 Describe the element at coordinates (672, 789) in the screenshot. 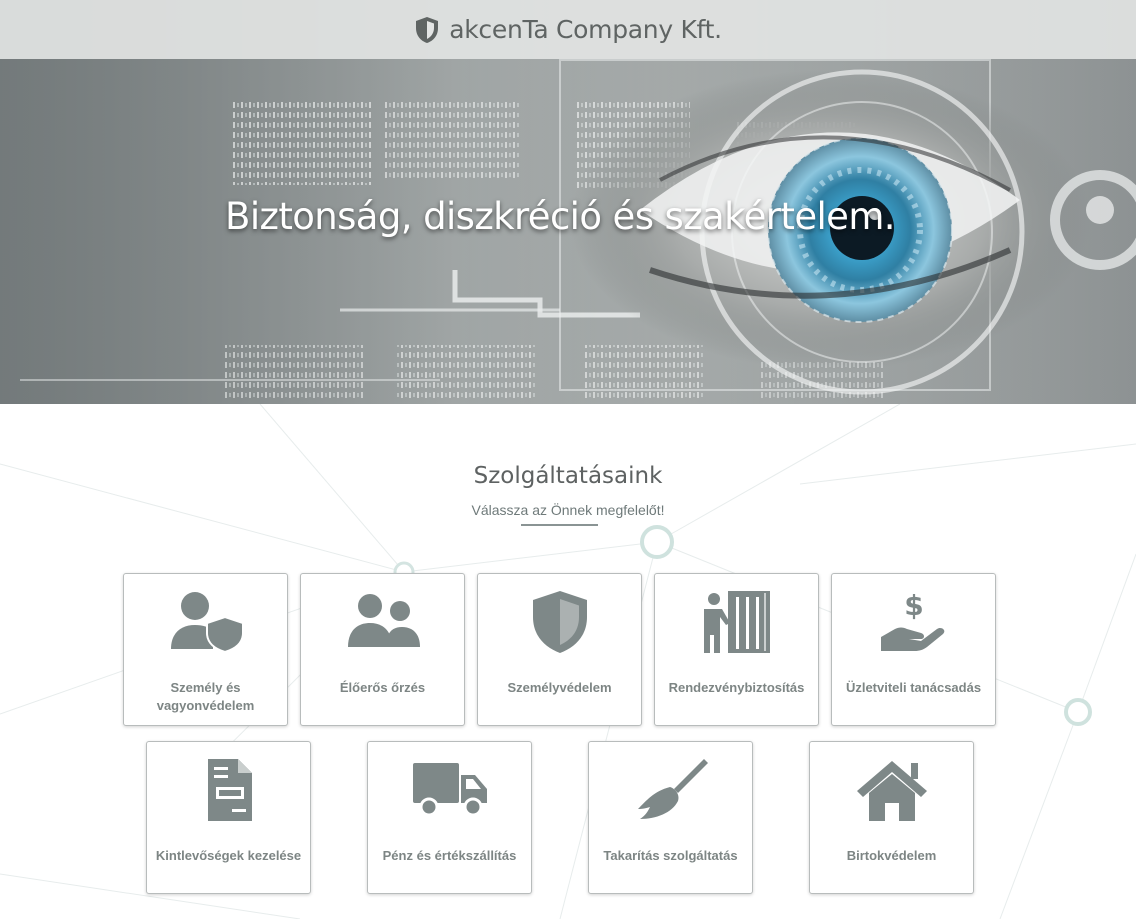

I see `broom-icon` at that location.